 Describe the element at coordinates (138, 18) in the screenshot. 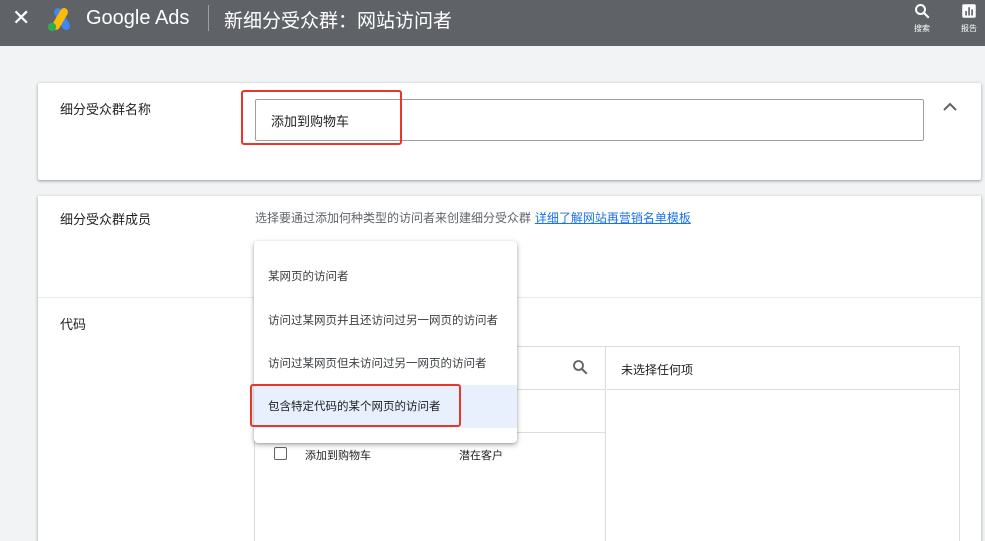

I see `brand-name: Google Ads` at that location.